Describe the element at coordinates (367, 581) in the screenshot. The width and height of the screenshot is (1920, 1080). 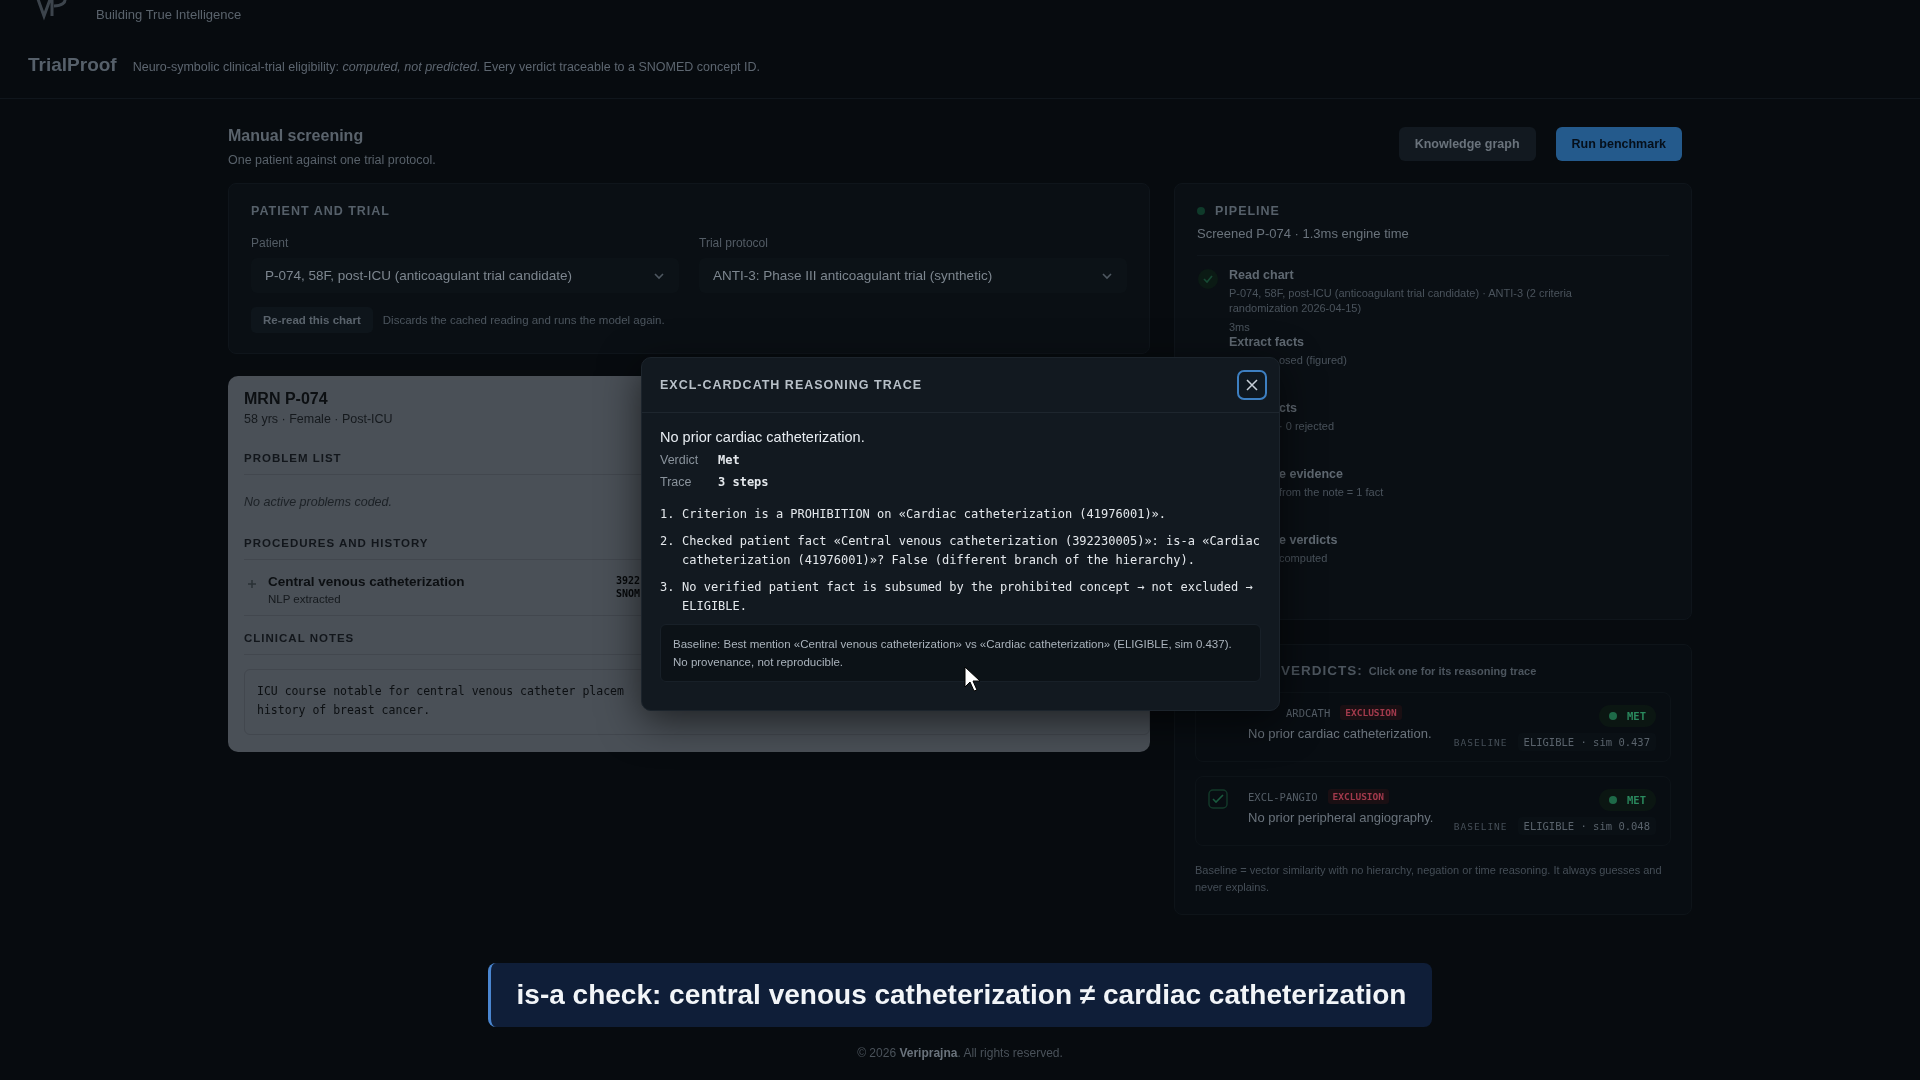
I see `procedure-name: Central venous catheterization` at that location.